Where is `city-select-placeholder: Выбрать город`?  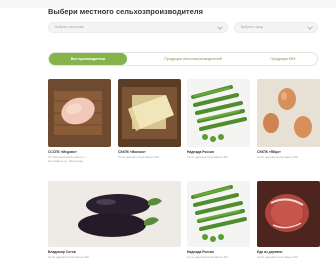 city-select-placeholder: Выбрать город is located at coordinates (252, 27).